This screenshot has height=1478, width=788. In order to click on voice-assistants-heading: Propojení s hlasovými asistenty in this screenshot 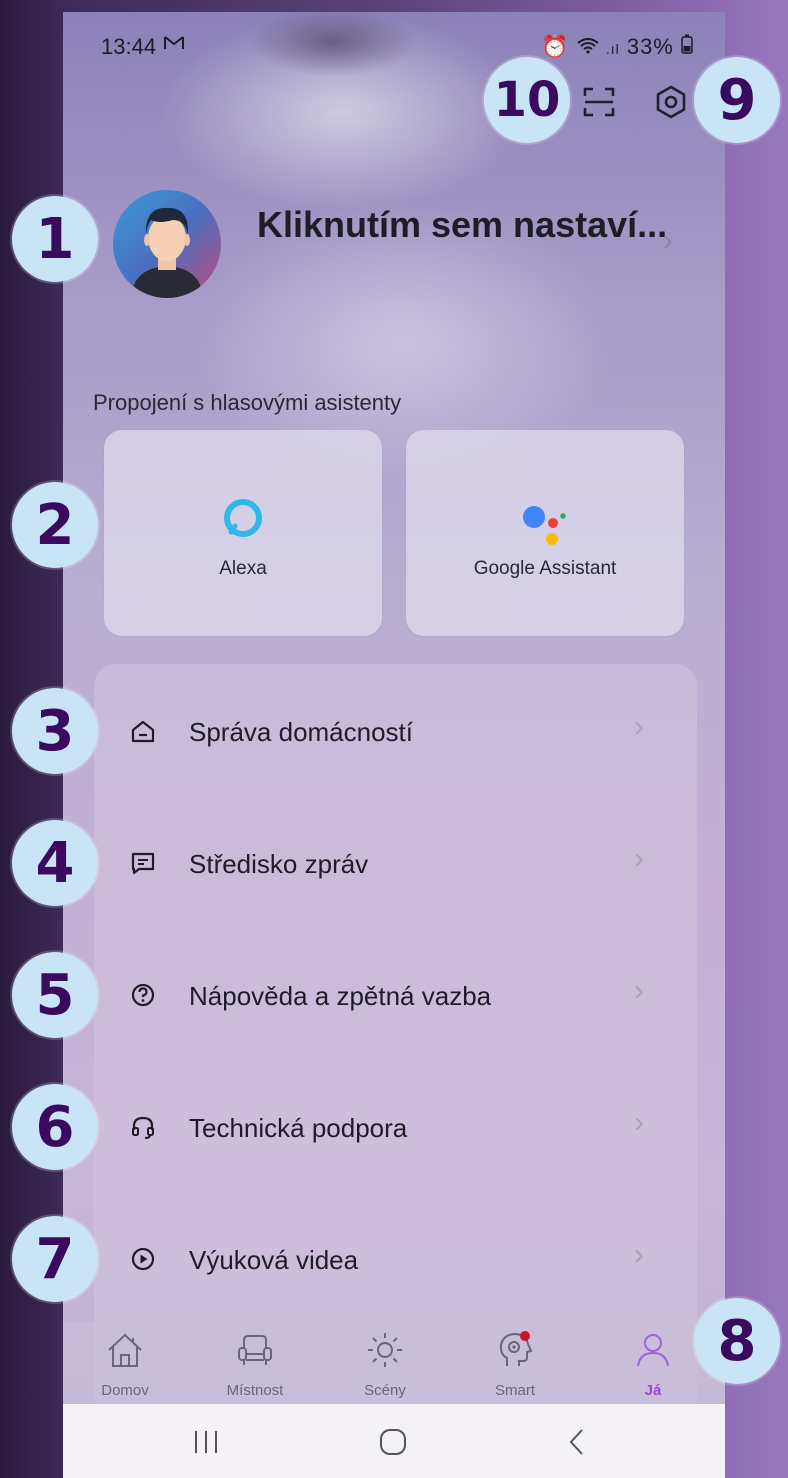, I will do `click(247, 402)`.